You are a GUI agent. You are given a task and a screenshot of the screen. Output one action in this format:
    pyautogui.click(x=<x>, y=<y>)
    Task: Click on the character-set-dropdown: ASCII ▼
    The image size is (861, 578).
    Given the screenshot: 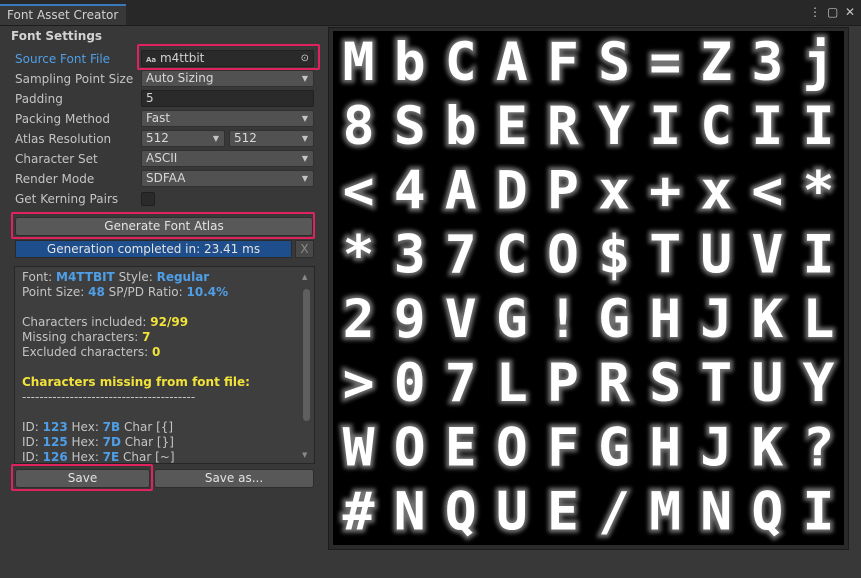 What is the action you would take?
    pyautogui.click(x=227, y=158)
    